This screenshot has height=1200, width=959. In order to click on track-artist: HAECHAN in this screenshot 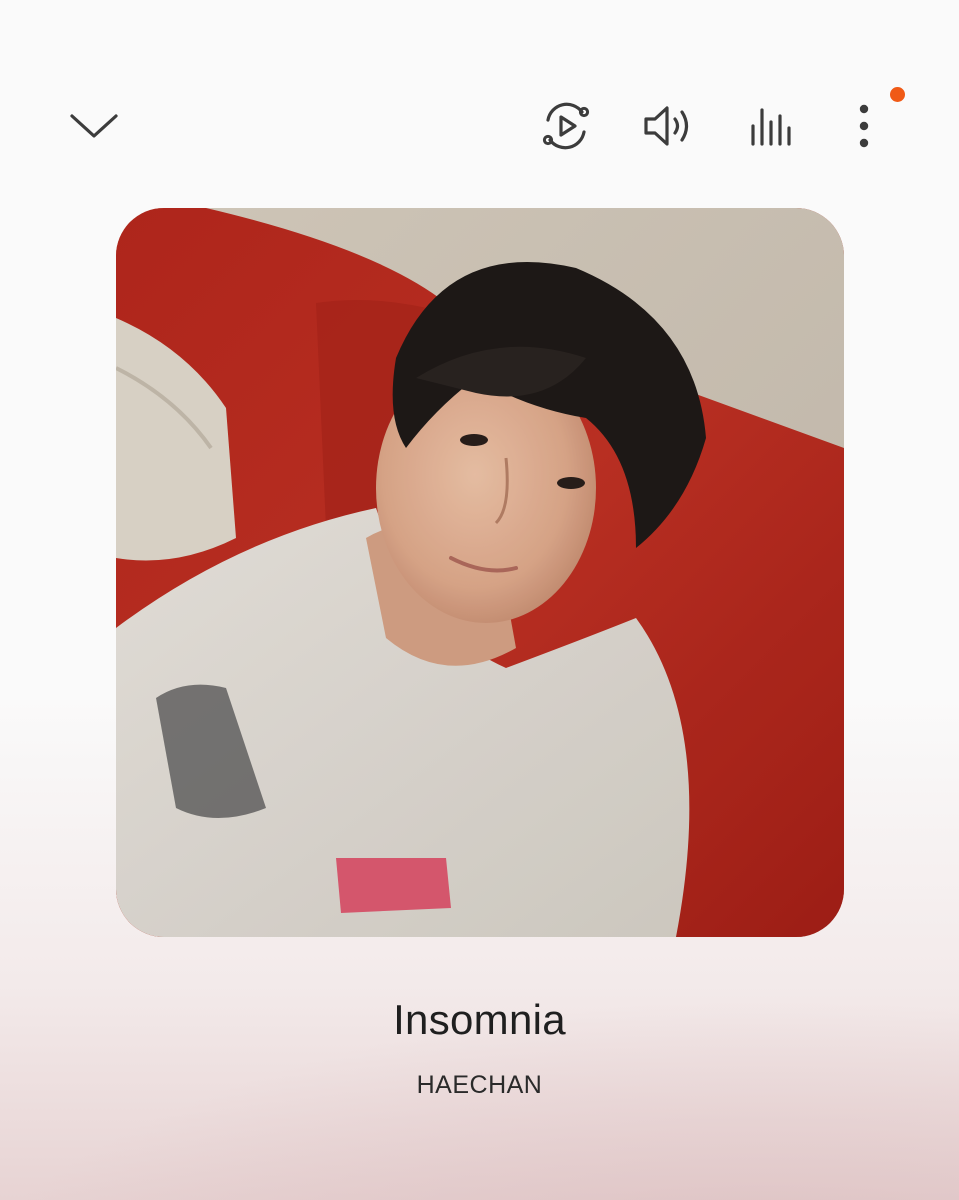, I will do `click(479, 1085)`.